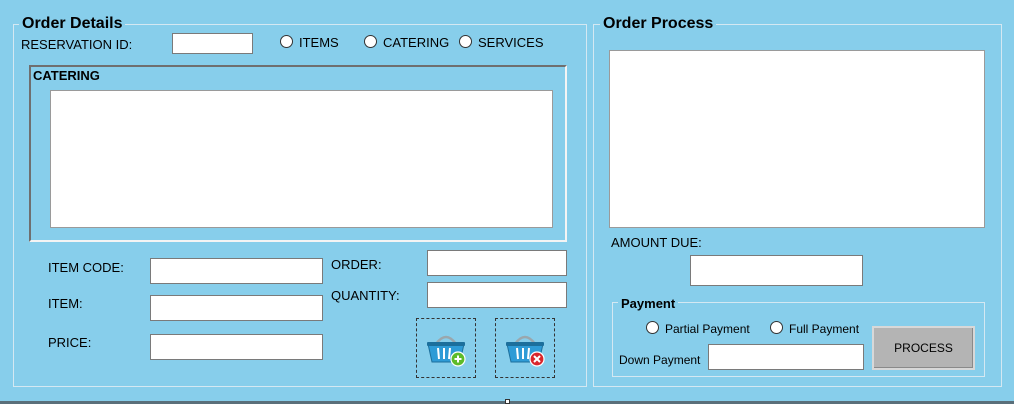 This screenshot has width=1014, height=404. I want to click on amount-due-label: AMOUNT DUE:, so click(656, 242).